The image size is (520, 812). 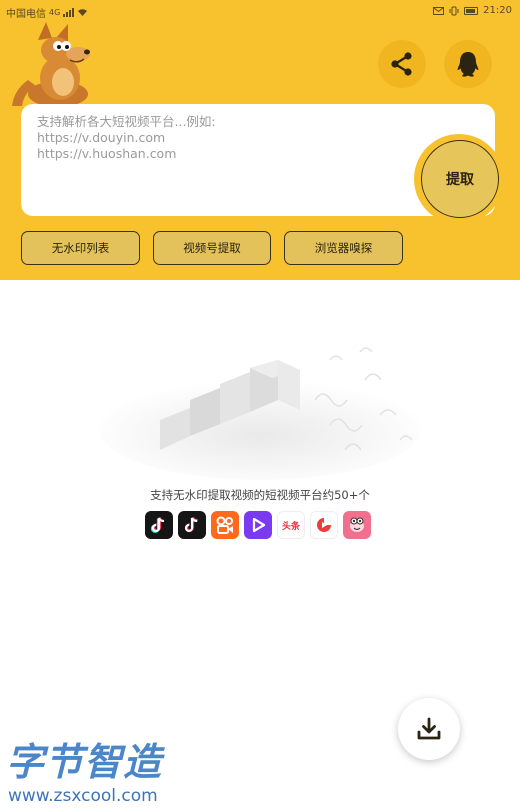 I want to click on extract-button: 提取, so click(x=460, y=179).